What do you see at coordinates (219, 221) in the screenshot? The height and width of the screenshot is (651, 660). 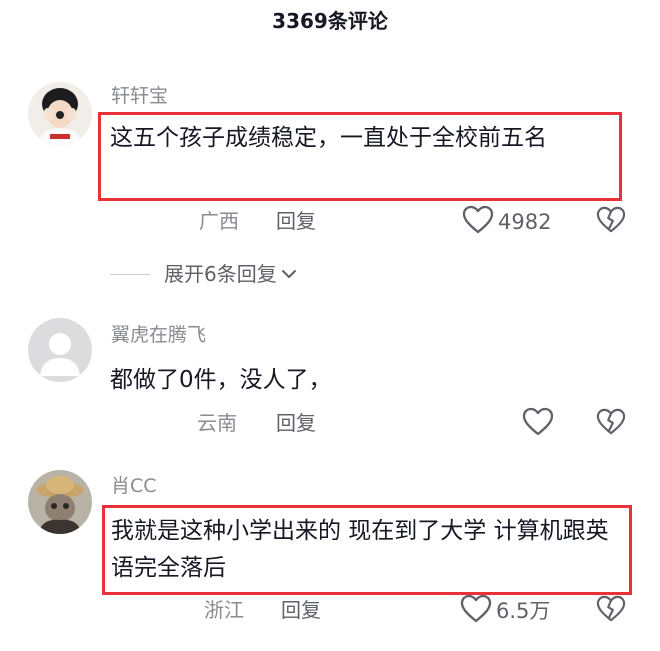 I see `comment-location: 广西` at bounding box center [219, 221].